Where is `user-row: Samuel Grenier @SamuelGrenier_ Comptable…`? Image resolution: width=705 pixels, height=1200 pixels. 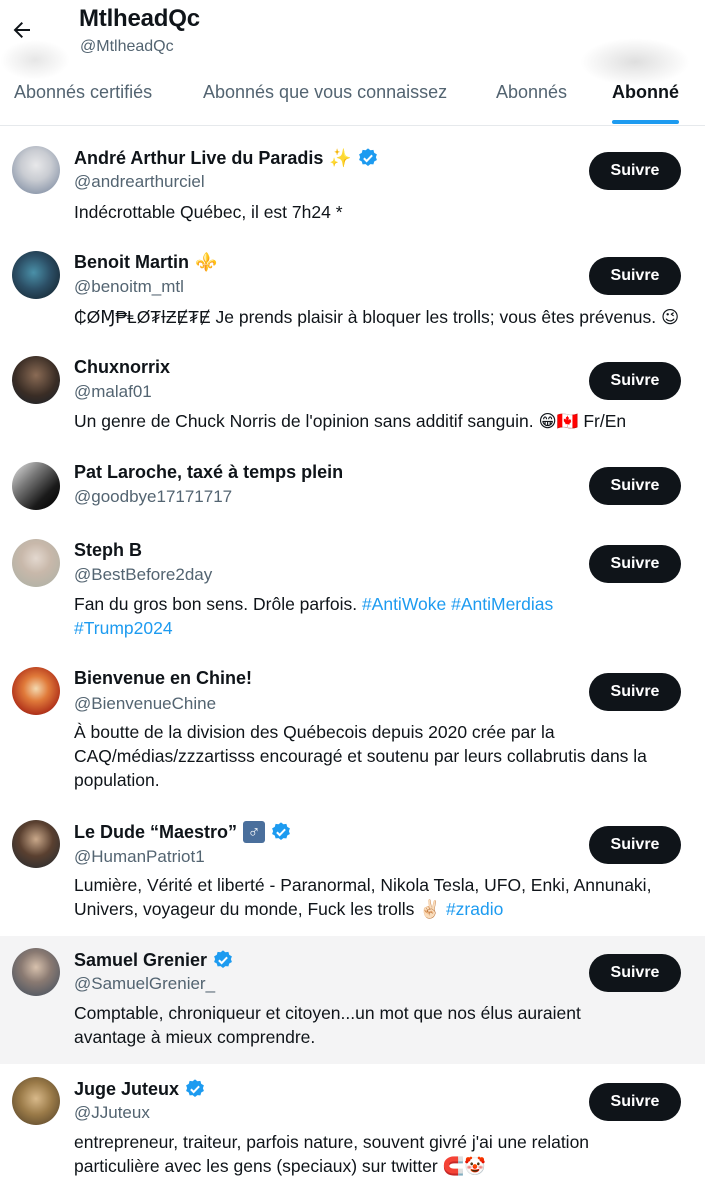
user-row: Samuel Grenier @SamuelGrenier_ Comptable… is located at coordinates (352, 1000).